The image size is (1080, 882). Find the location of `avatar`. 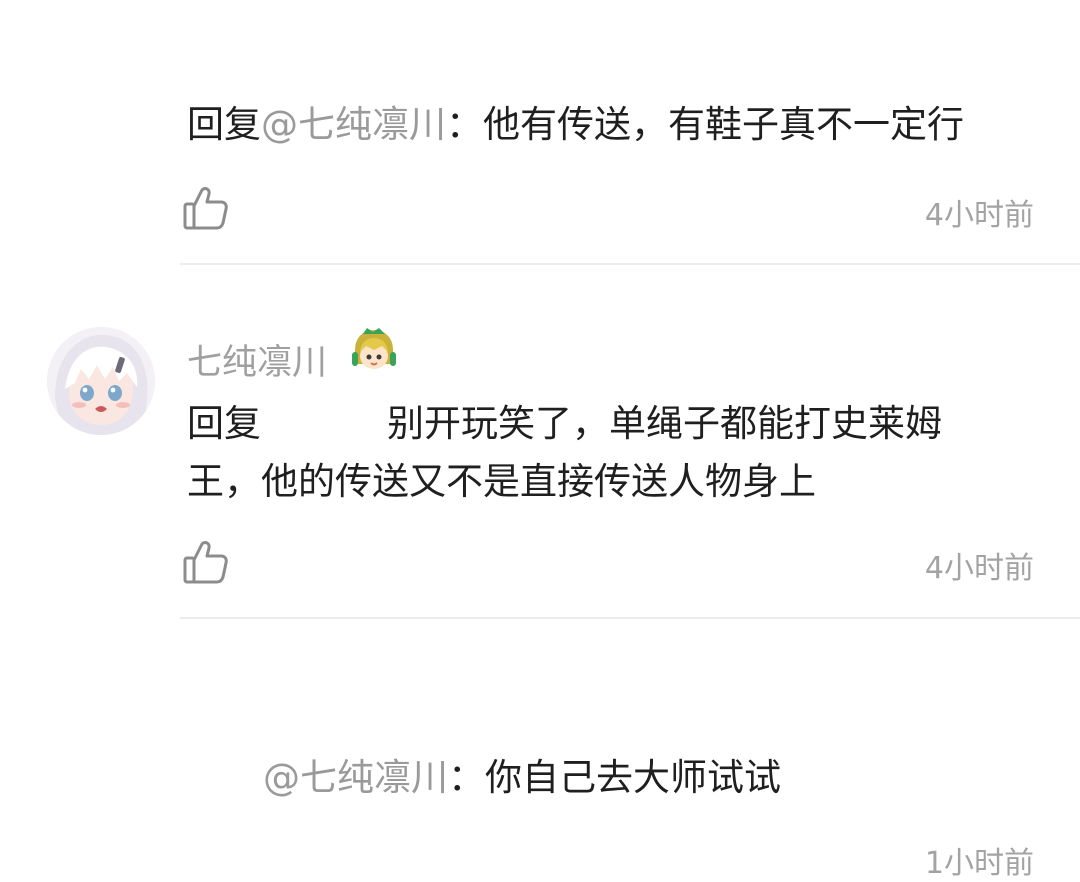

avatar is located at coordinates (101, 381).